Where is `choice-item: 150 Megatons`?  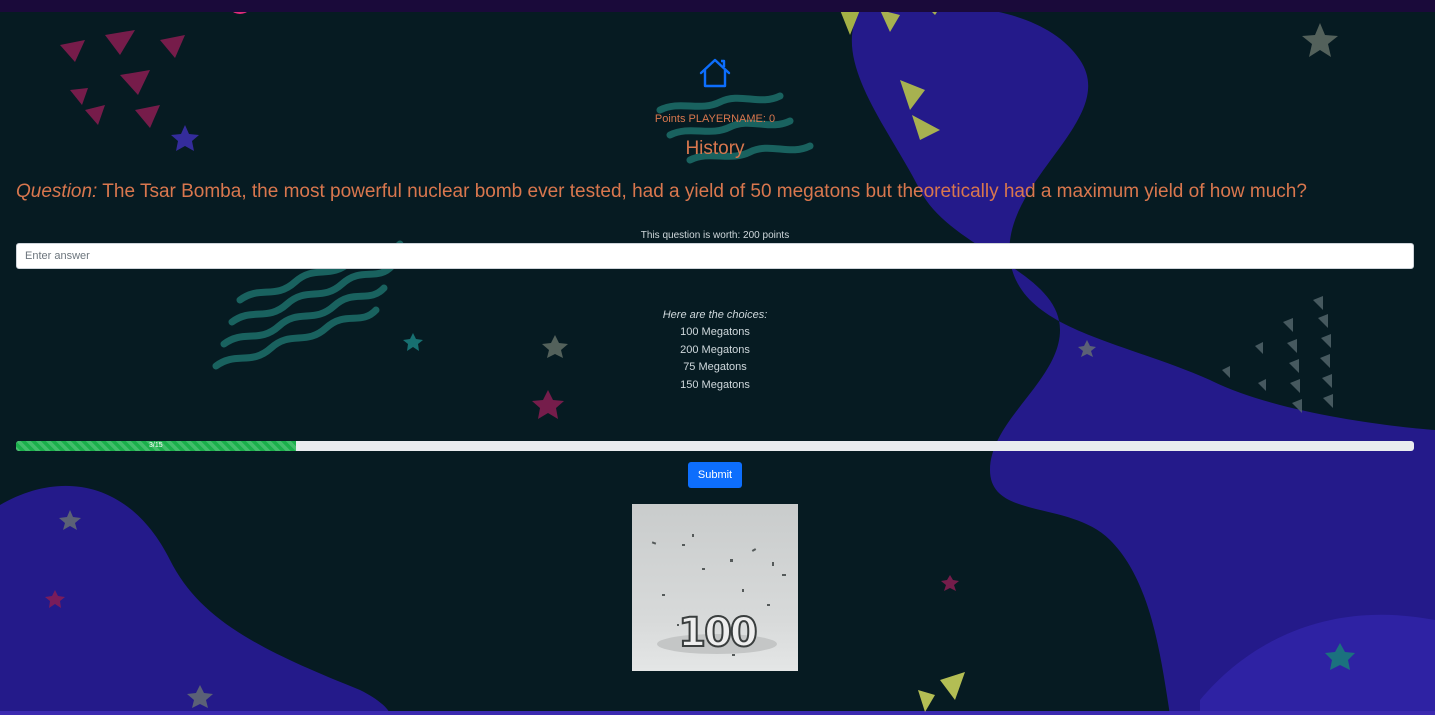
choice-item: 150 Megatons is located at coordinates (715, 385).